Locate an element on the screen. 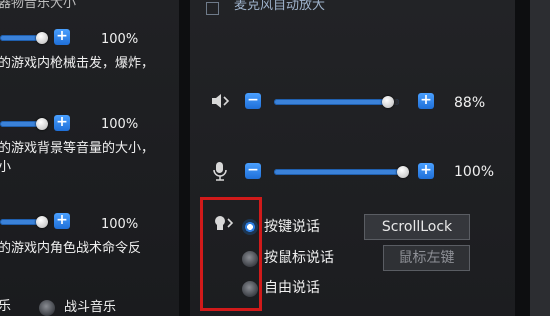 Image resolution: width=550 pixels, height=316 pixels. volume-percent-3: 100% is located at coordinates (120, 224).